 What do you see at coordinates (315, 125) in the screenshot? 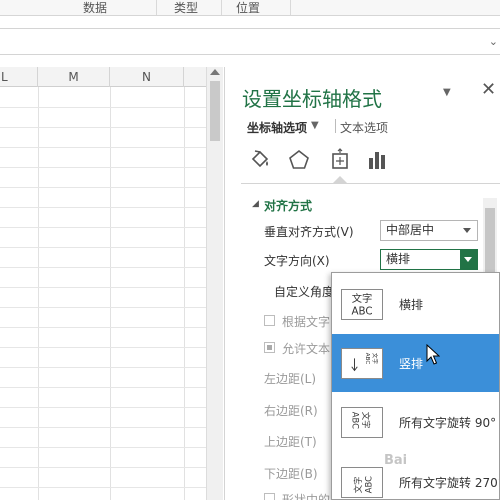
I see `chevron-down-icon: ▼` at bounding box center [315, 125].